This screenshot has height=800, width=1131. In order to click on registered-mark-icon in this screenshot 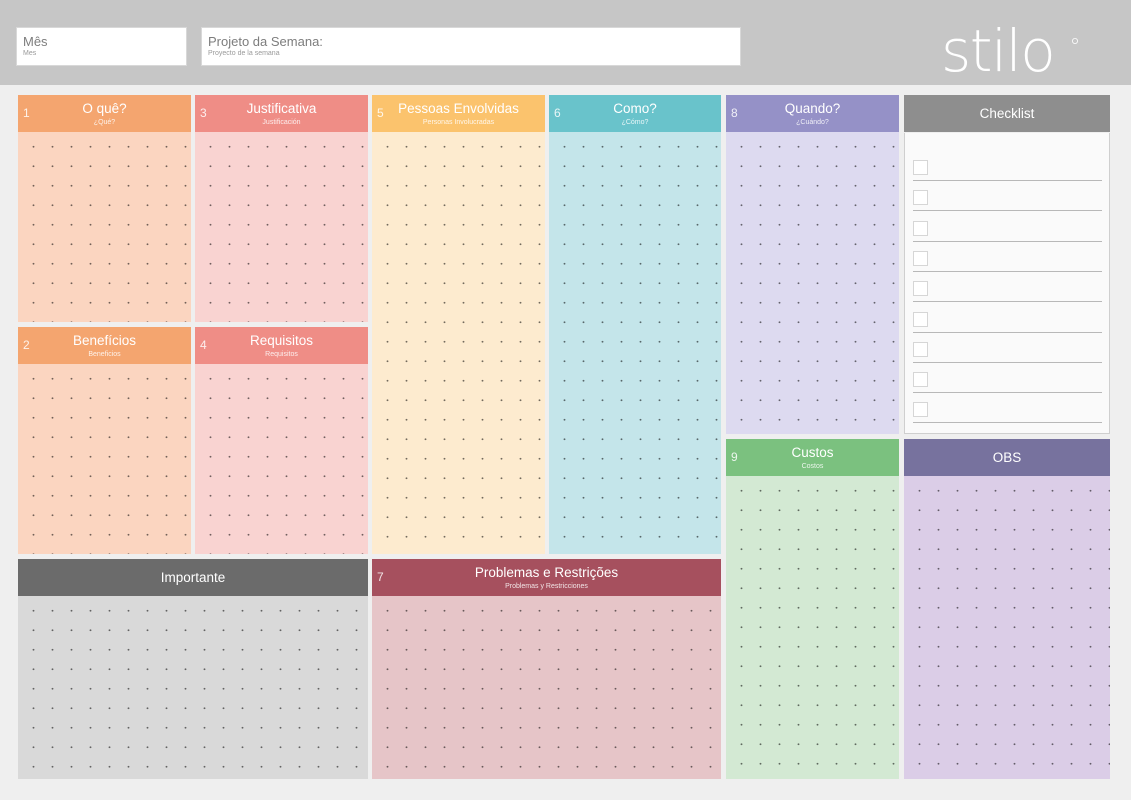, I will do `click(1074, 40)`.